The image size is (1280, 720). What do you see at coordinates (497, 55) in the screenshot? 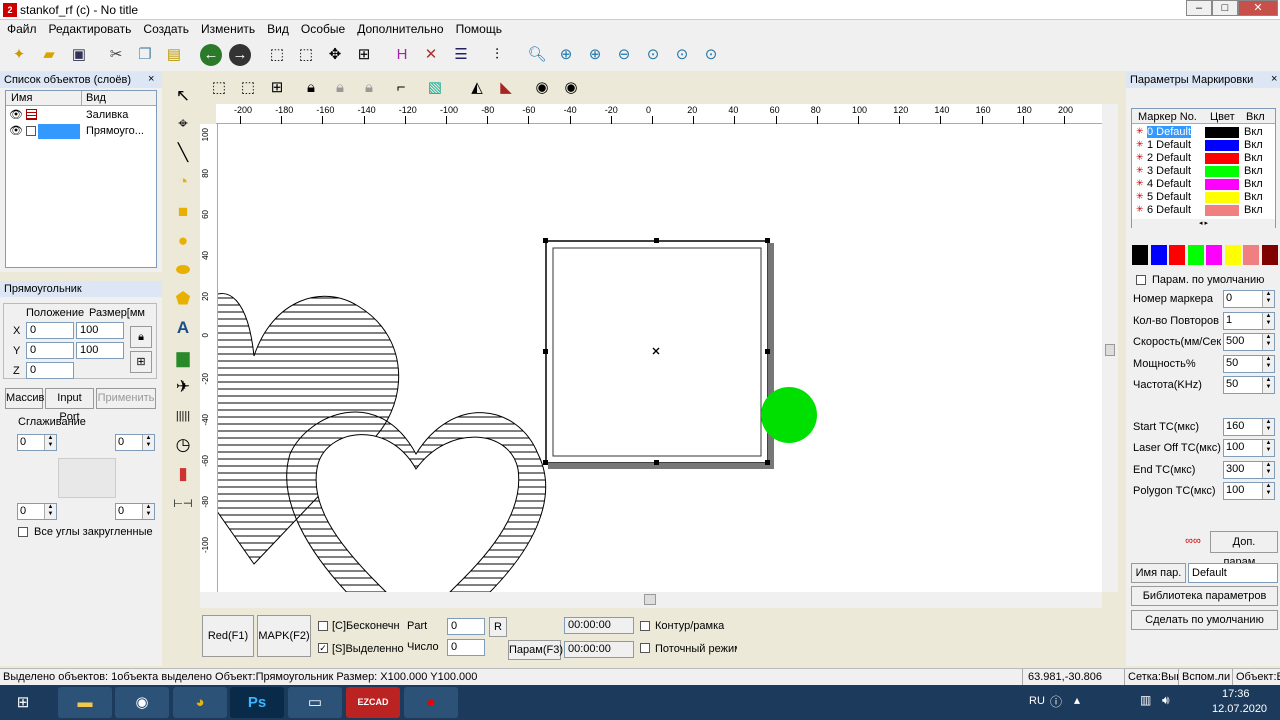
I see `align-icon: ⫶` at bounding box center [497, 55].